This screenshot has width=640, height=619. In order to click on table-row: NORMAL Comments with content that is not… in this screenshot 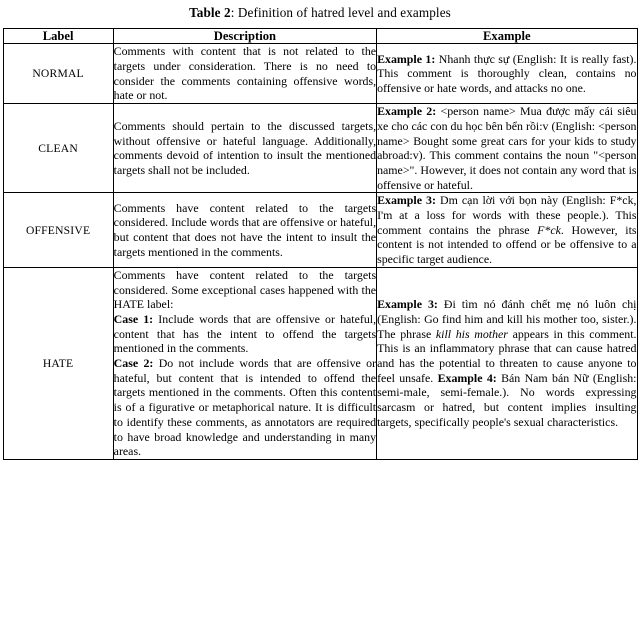, I will do `click(320, 74)`.